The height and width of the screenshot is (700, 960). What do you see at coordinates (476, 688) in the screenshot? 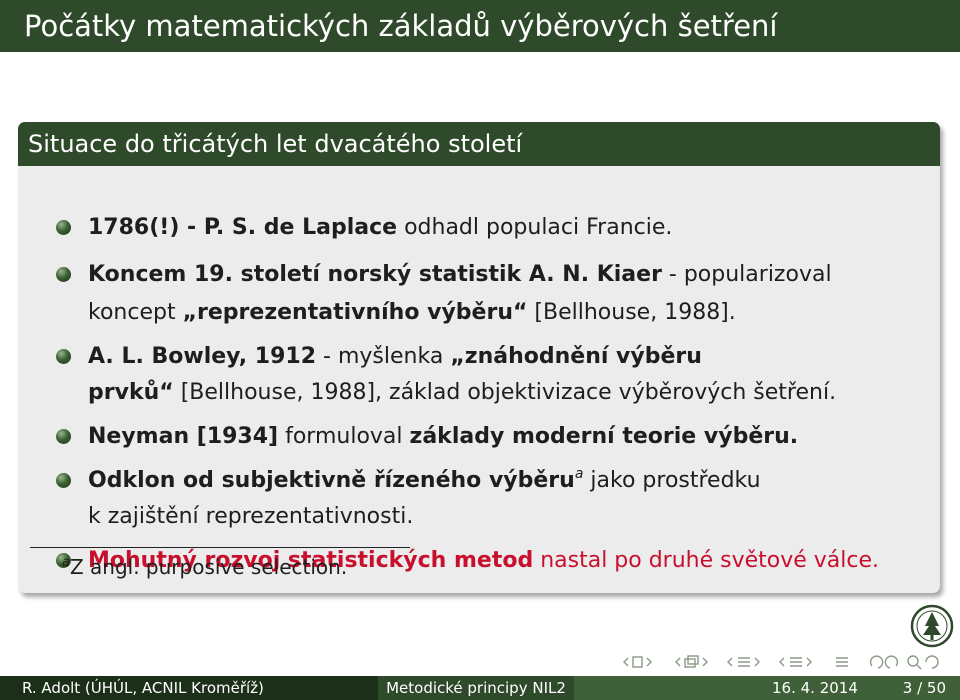
I see `footer-talk-title: Metodické principy NIL2` at bounding box center [476, 688].